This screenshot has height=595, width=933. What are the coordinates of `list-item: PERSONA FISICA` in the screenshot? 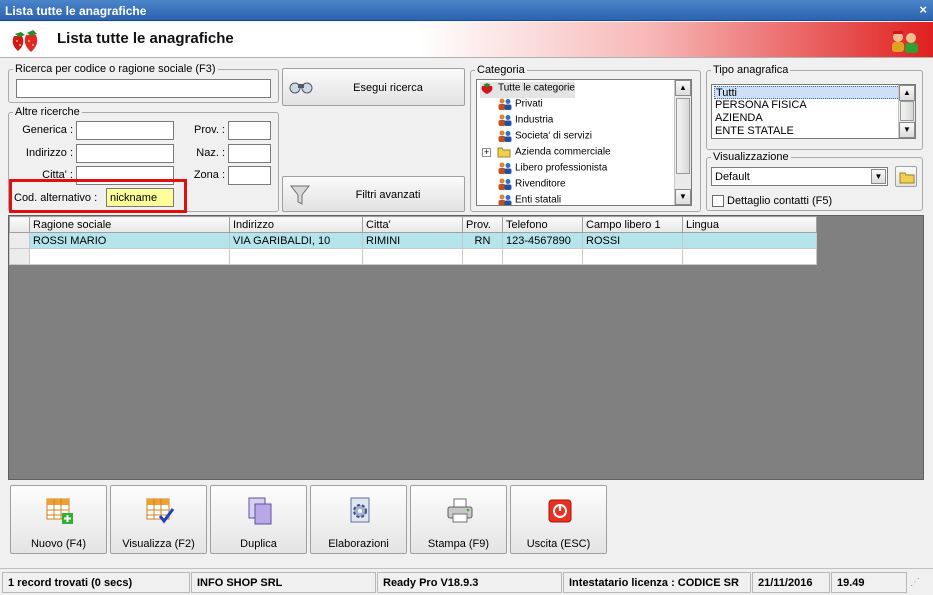 It's located at (807, 105).